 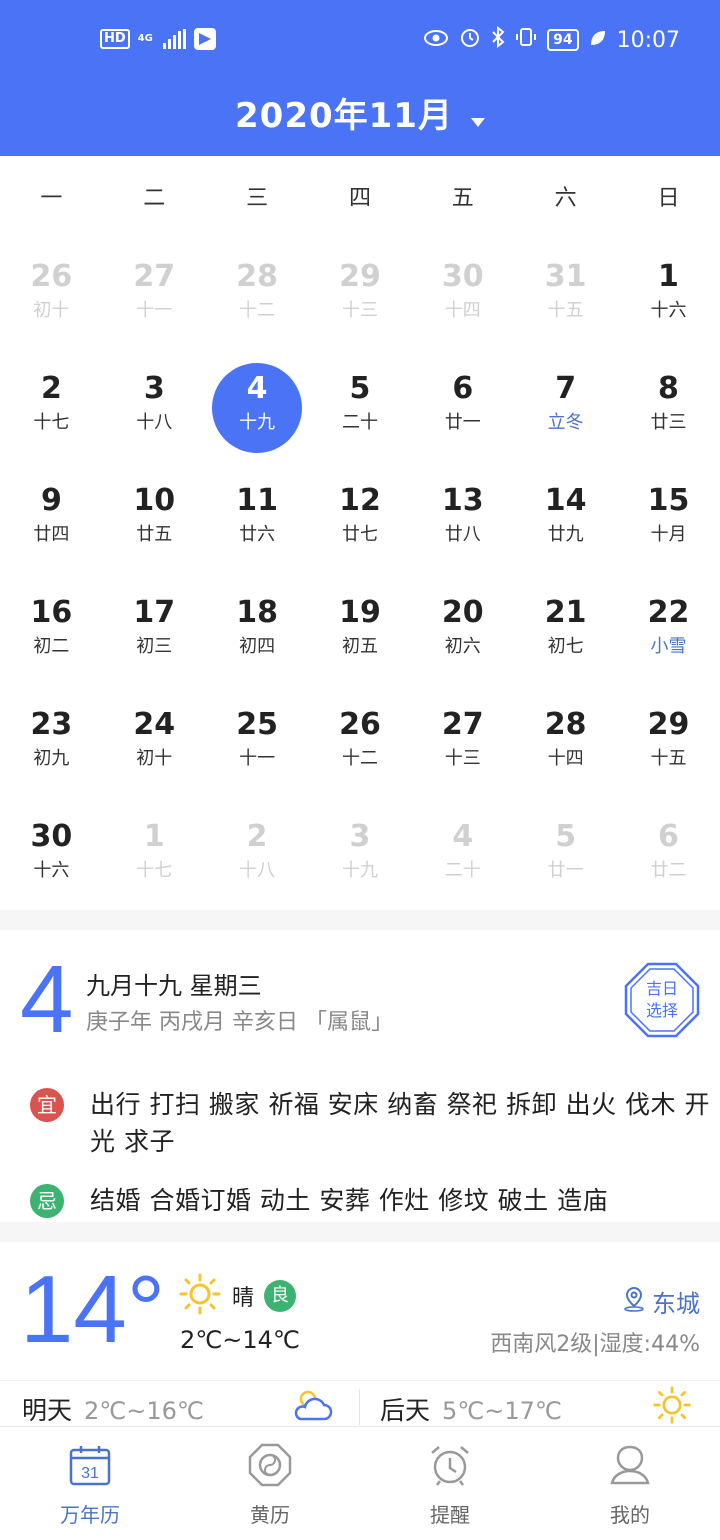 What do you see at coordinates (462, 198) in the screenshot?
I see `weekday-label: 五` at bounding box center [462, 198].